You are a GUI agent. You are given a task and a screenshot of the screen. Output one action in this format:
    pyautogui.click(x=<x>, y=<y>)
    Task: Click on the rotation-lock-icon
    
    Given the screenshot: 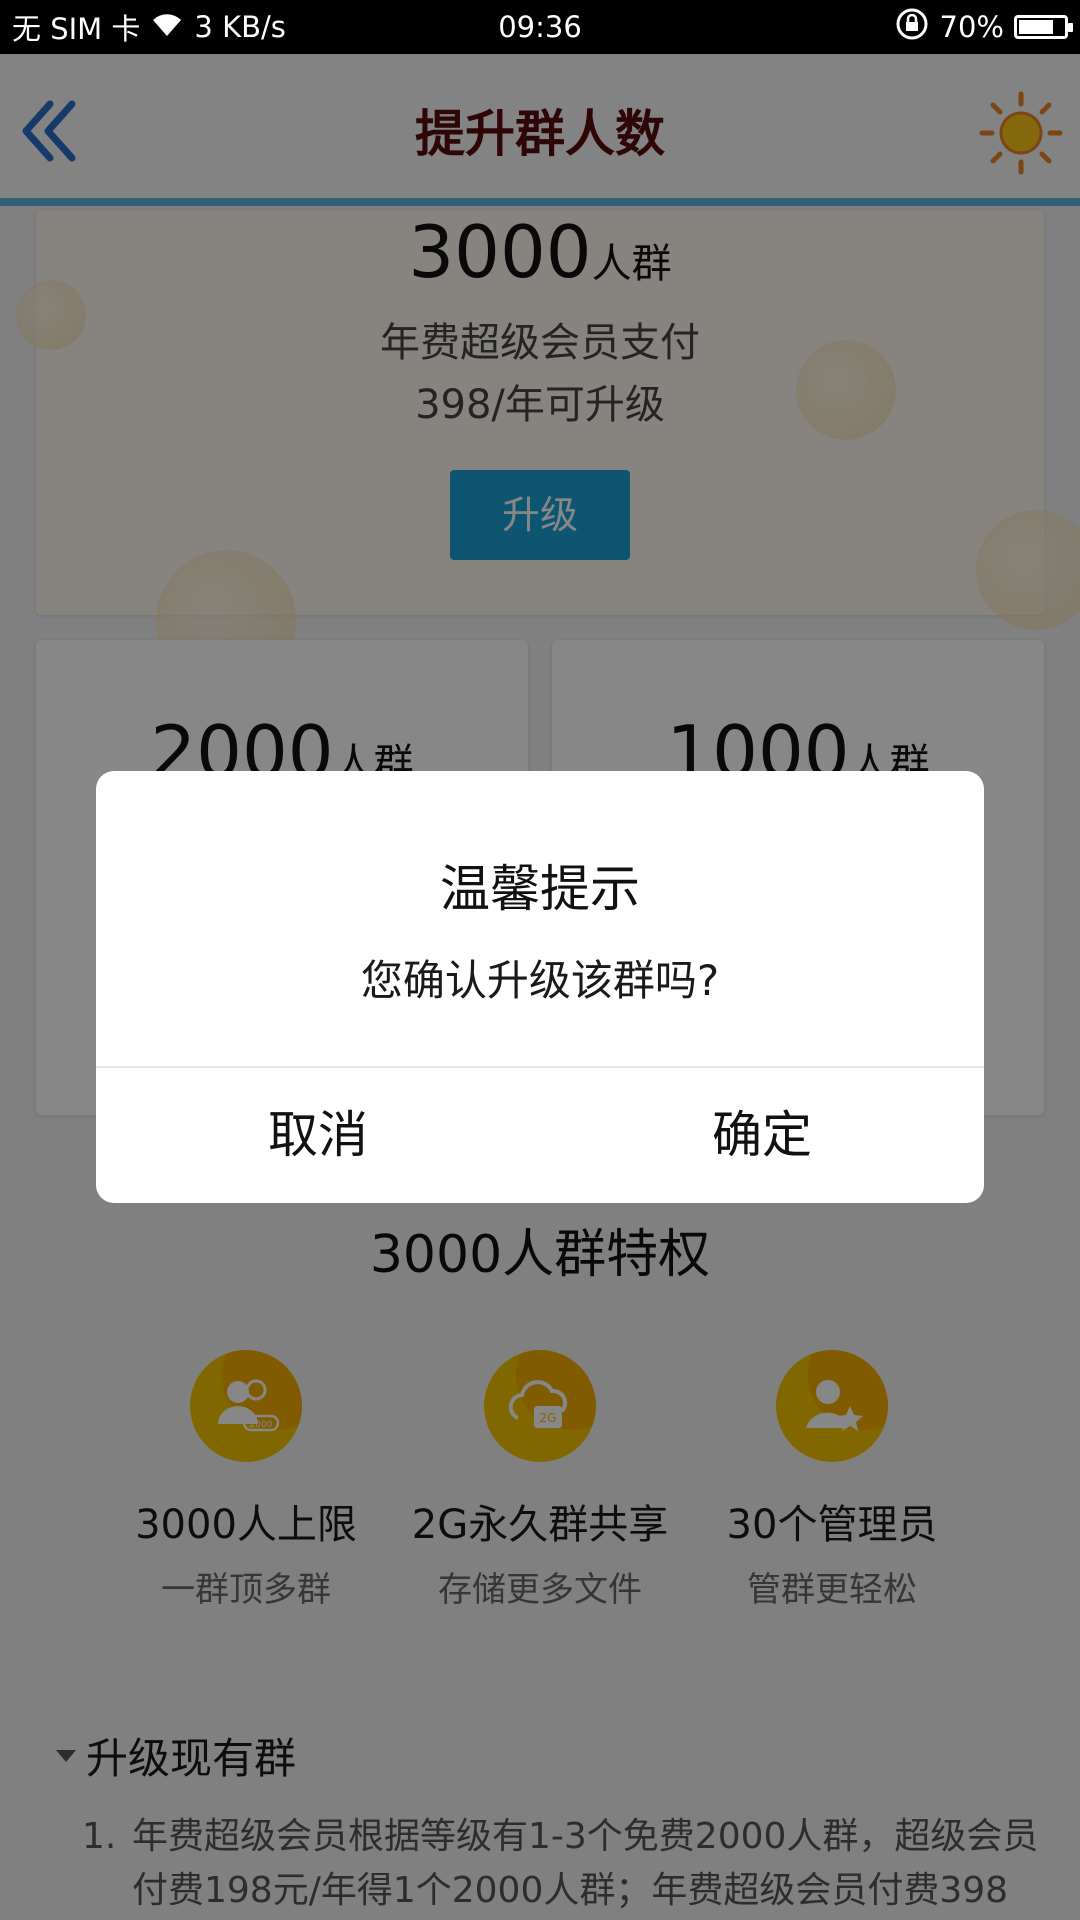 What is the action you would take?
    pyautogui.click(x=912, y=27)
    